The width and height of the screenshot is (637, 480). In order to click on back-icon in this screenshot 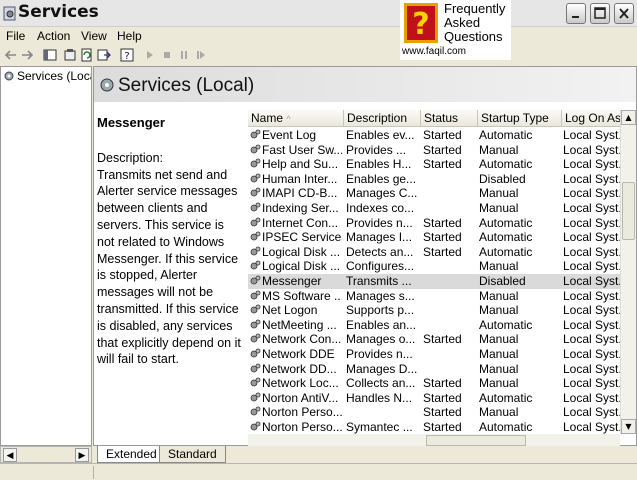, I will do `click(11, 55)`.